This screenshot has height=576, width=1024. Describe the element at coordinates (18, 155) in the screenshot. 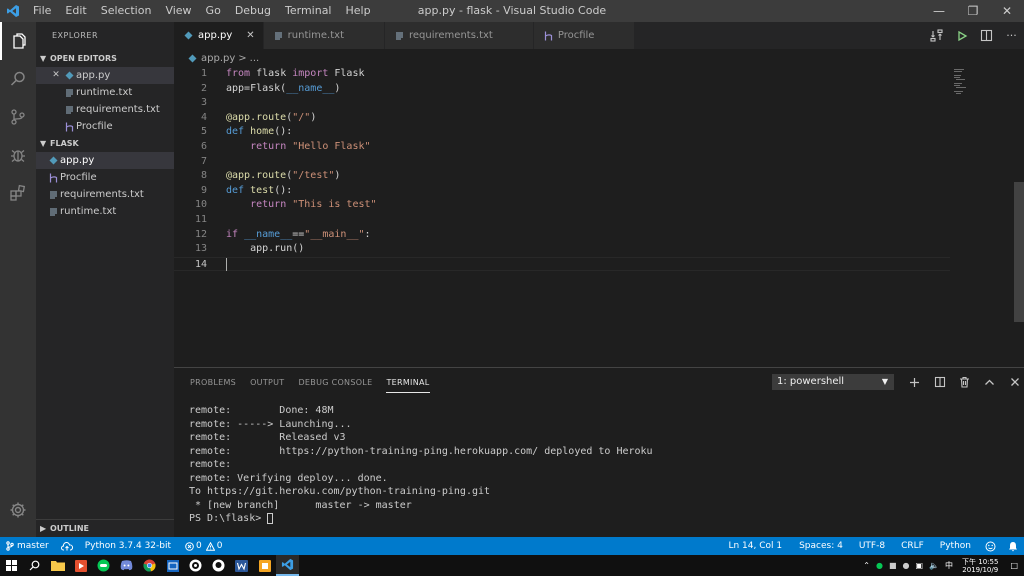

I see `debug-icon` at that location.